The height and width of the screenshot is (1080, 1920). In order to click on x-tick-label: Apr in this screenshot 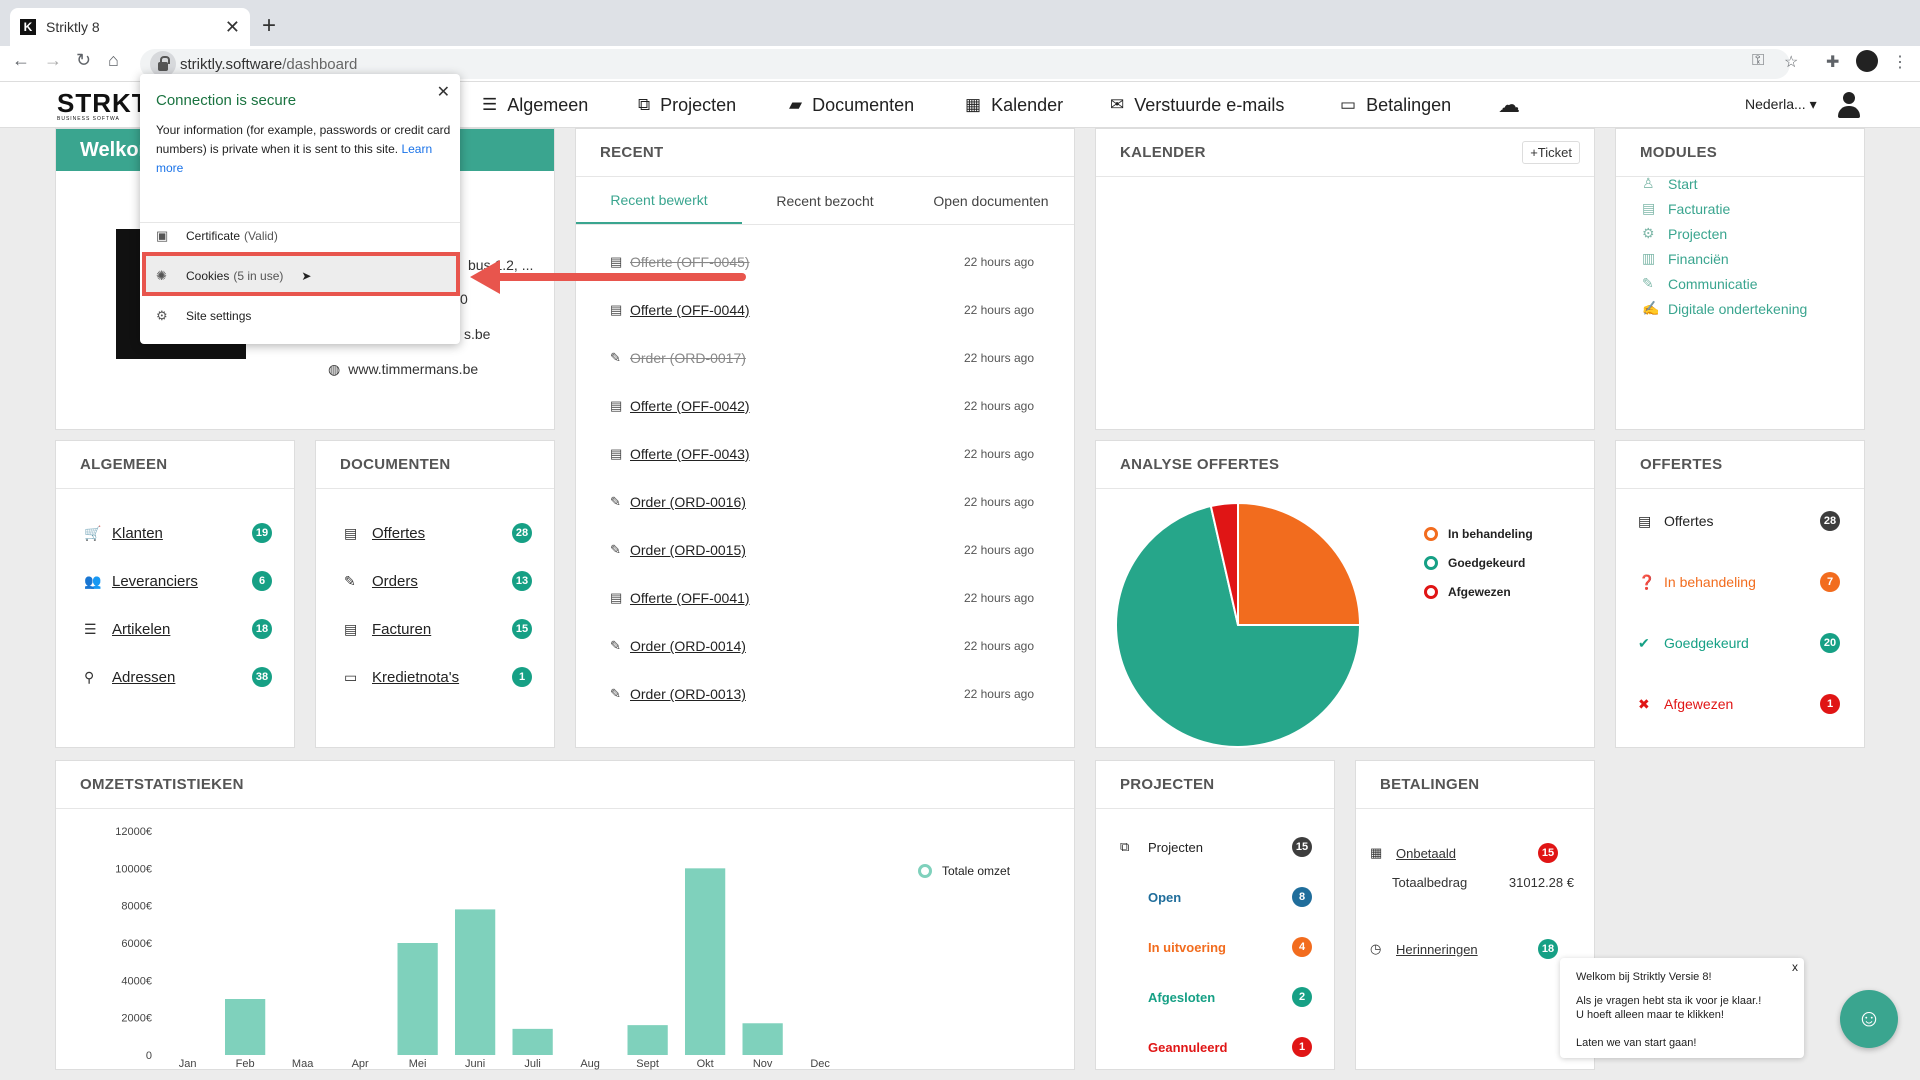, I will do `click(360, 1064)`.